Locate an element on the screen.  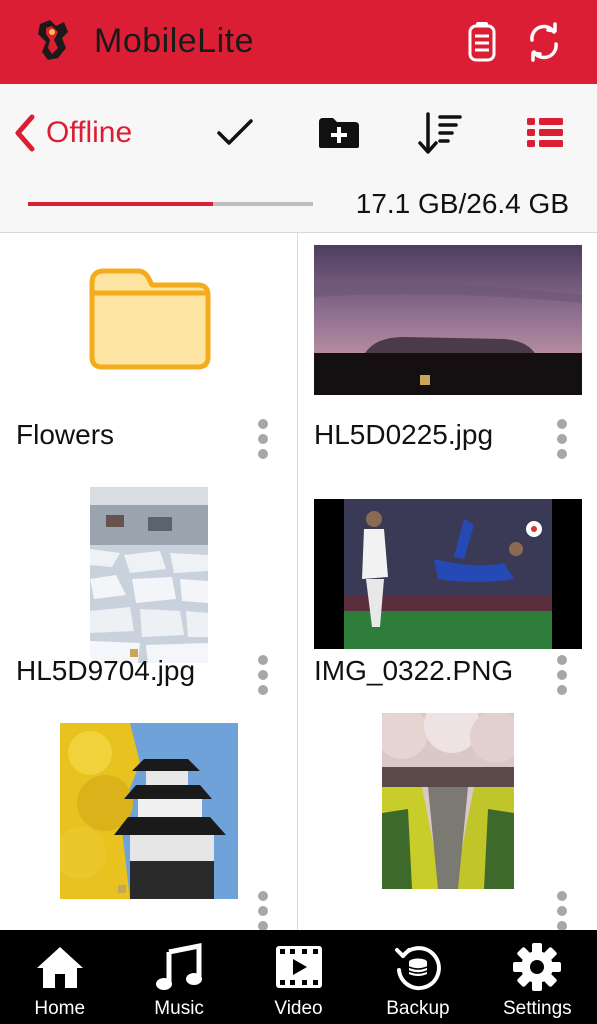
nav-settings: Settings is located at coordinates (537, 977).